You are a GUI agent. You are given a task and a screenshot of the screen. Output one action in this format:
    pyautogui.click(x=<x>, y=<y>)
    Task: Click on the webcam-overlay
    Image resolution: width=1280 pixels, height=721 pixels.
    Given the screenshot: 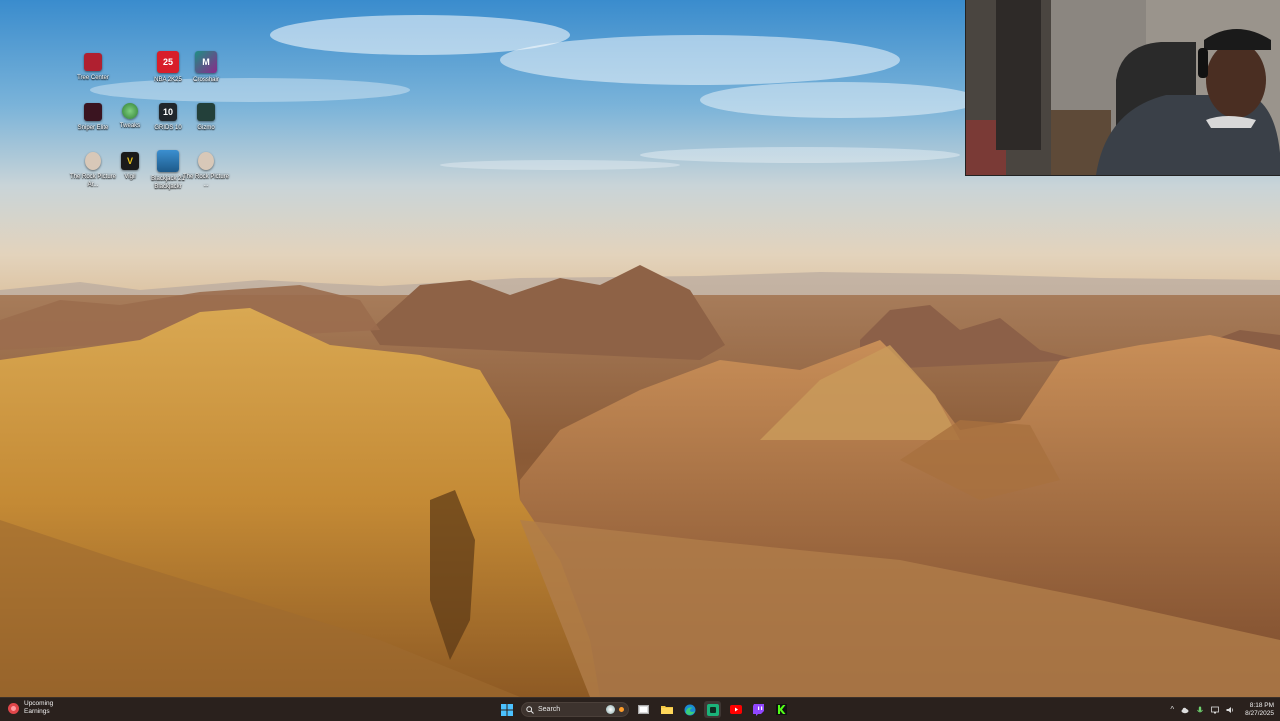 What is the action you would take?
    pyautogui.click(x=1122, y=88)
    